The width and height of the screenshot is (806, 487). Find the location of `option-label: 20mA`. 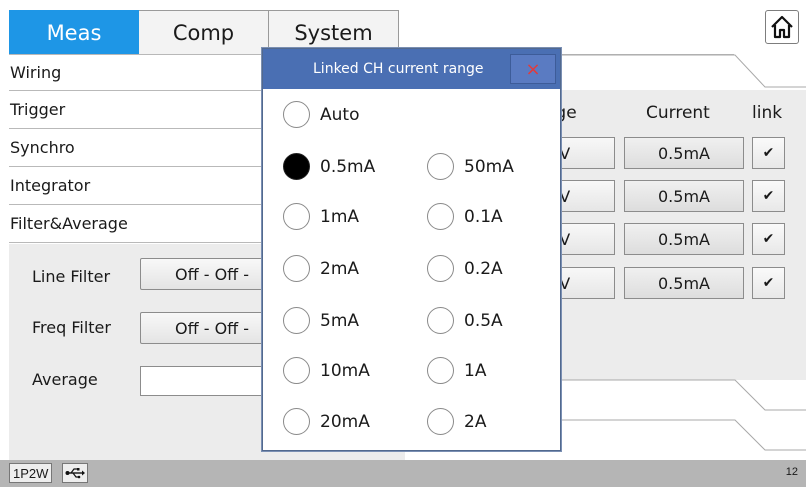

option-label: 20mA is located at coordinates (345, 421).